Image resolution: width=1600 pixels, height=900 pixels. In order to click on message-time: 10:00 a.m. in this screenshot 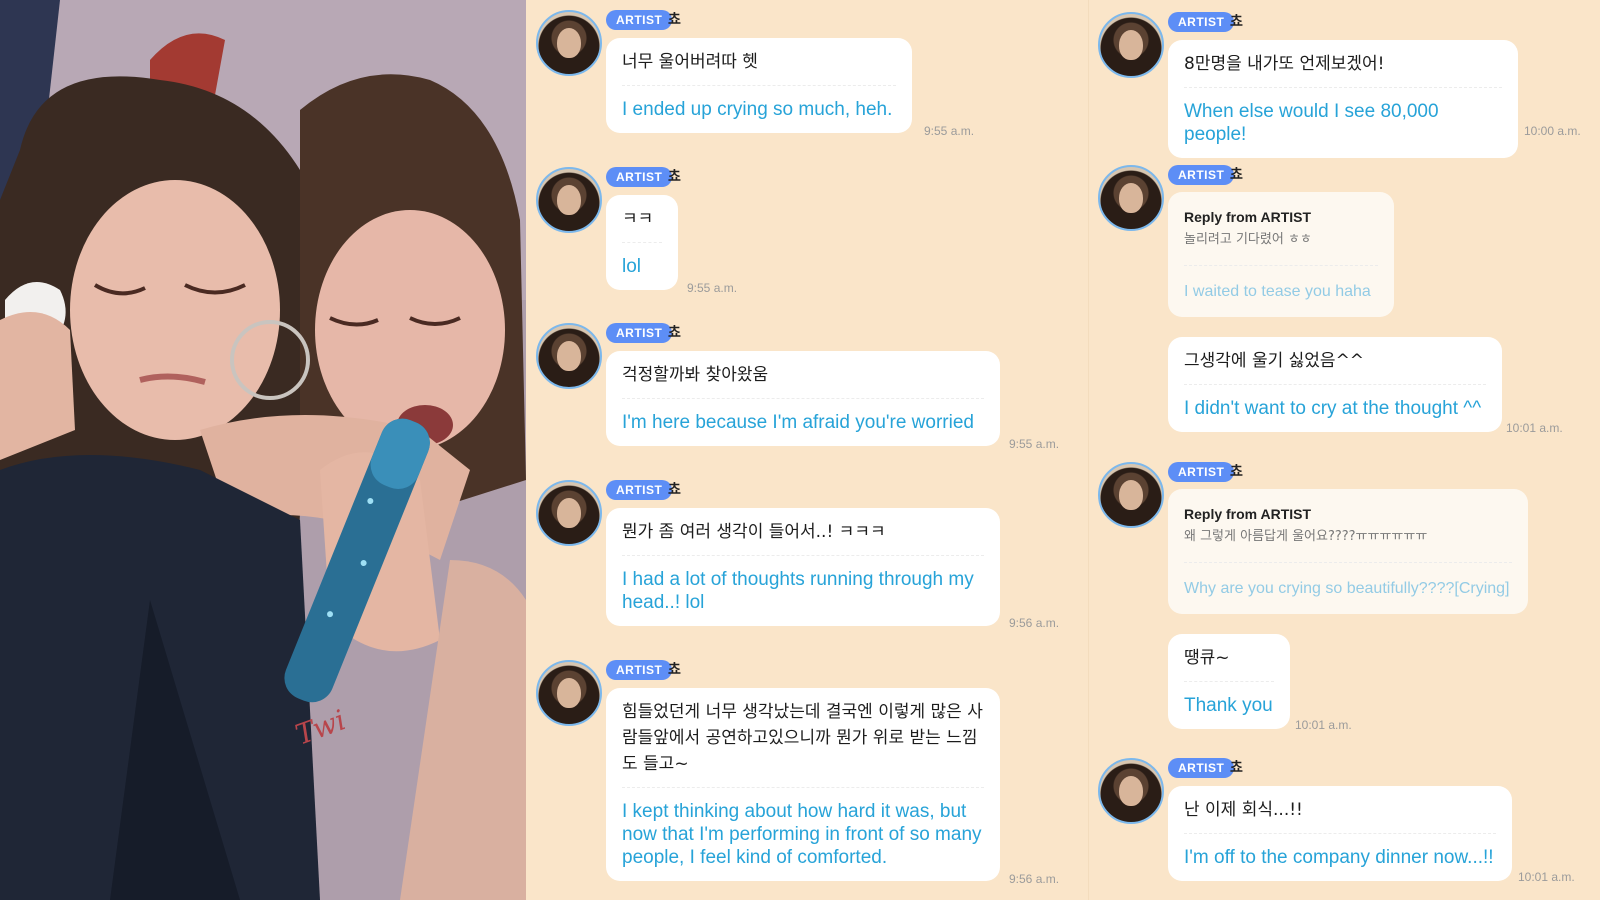, I will do `click(1552, 131)`.